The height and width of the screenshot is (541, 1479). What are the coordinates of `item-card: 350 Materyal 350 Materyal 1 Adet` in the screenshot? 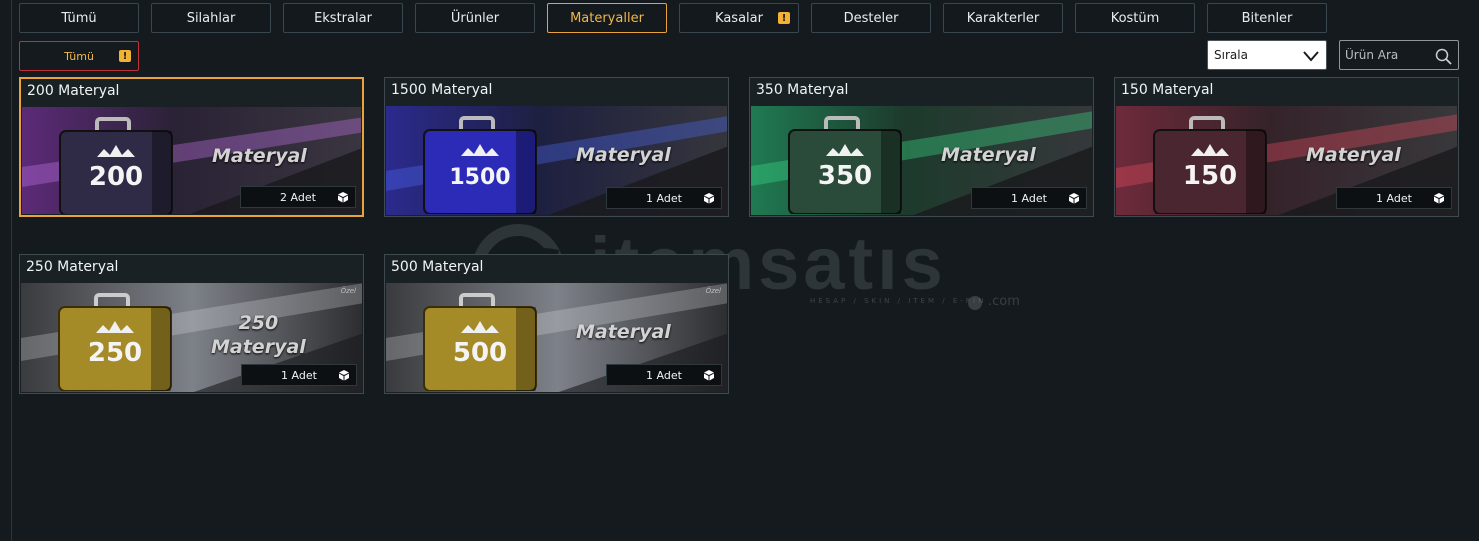 It's located at (921, 147).